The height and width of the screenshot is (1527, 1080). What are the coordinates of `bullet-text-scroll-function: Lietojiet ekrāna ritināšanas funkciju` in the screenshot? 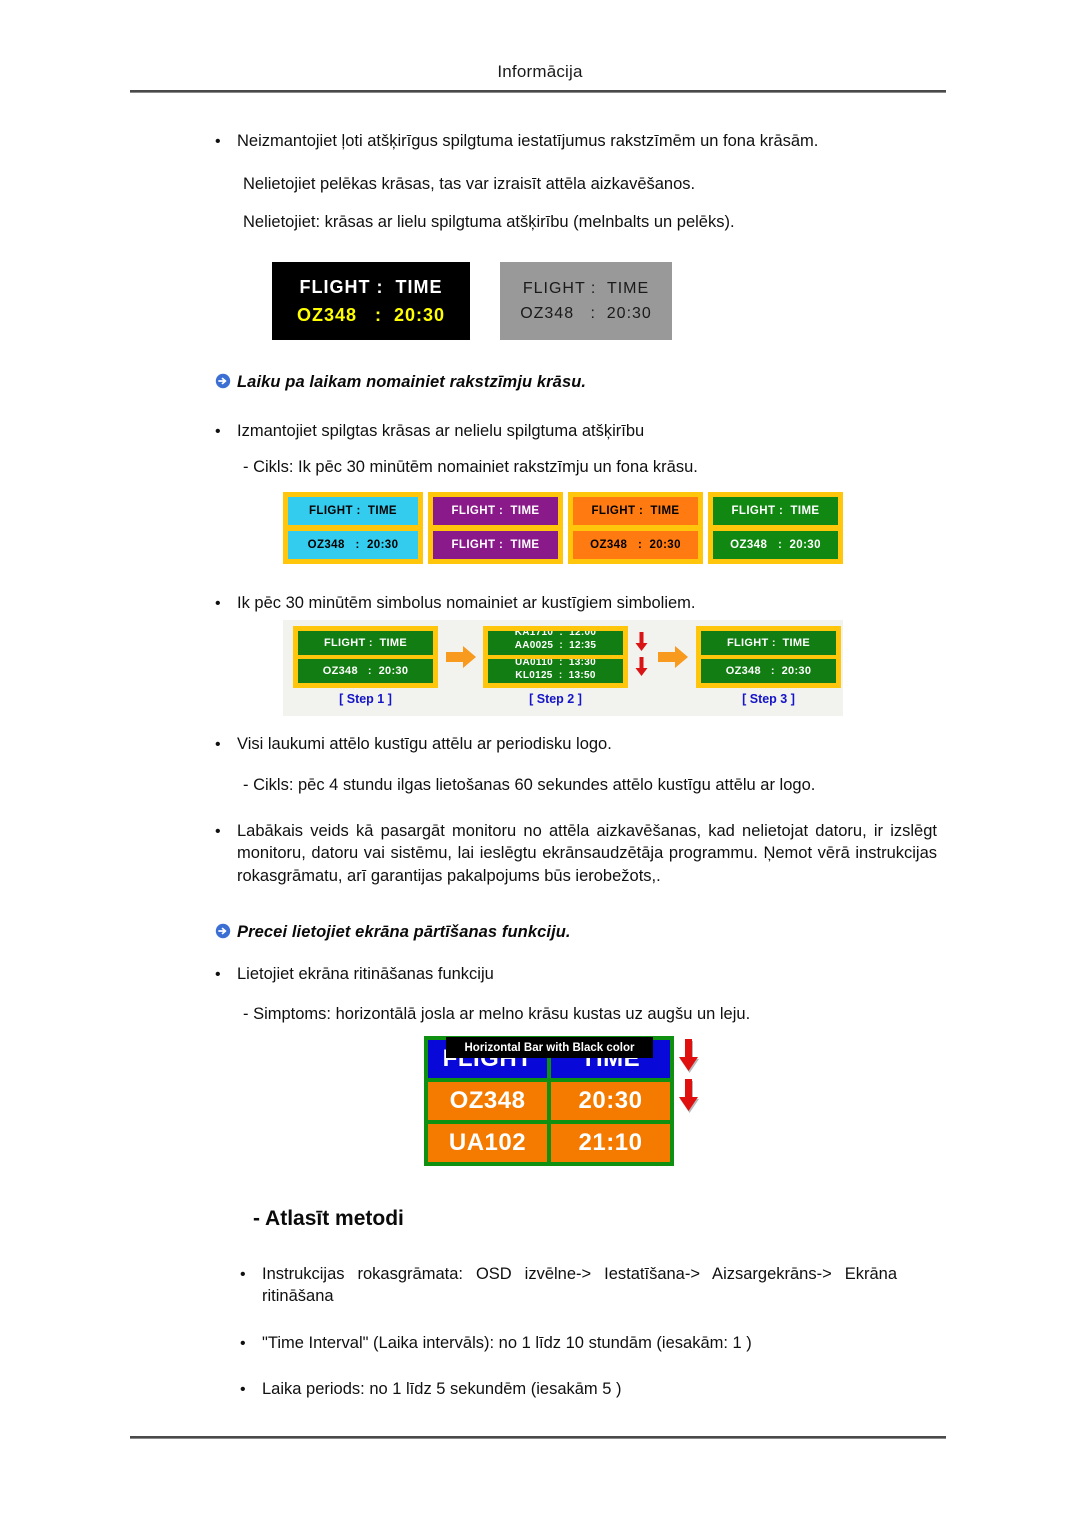 It's located at (365, 974).